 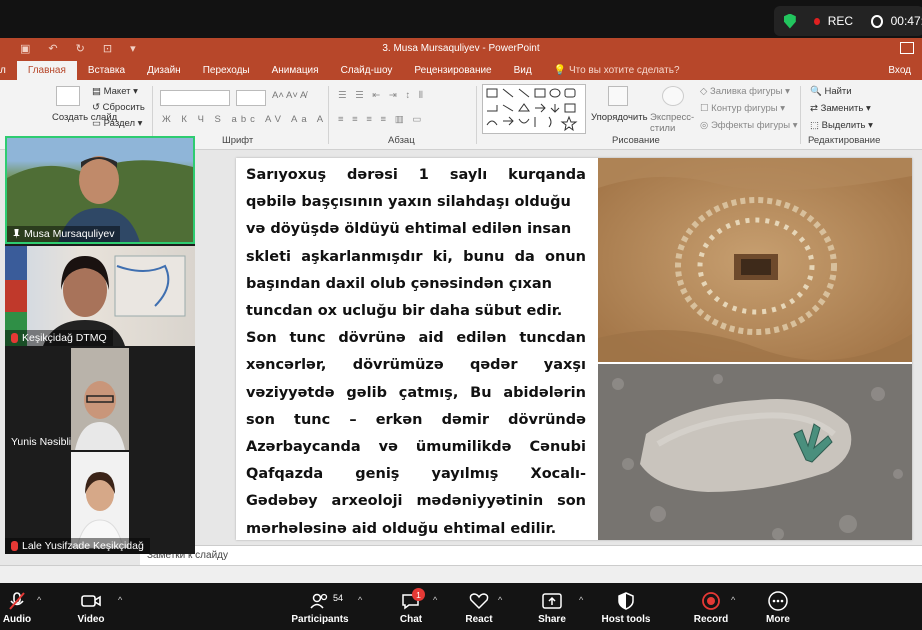 What do you see at coordinates (428, 392) in the screenshot?
I see `slide-text-word: çatmış,` at bounding box center [428, 392].